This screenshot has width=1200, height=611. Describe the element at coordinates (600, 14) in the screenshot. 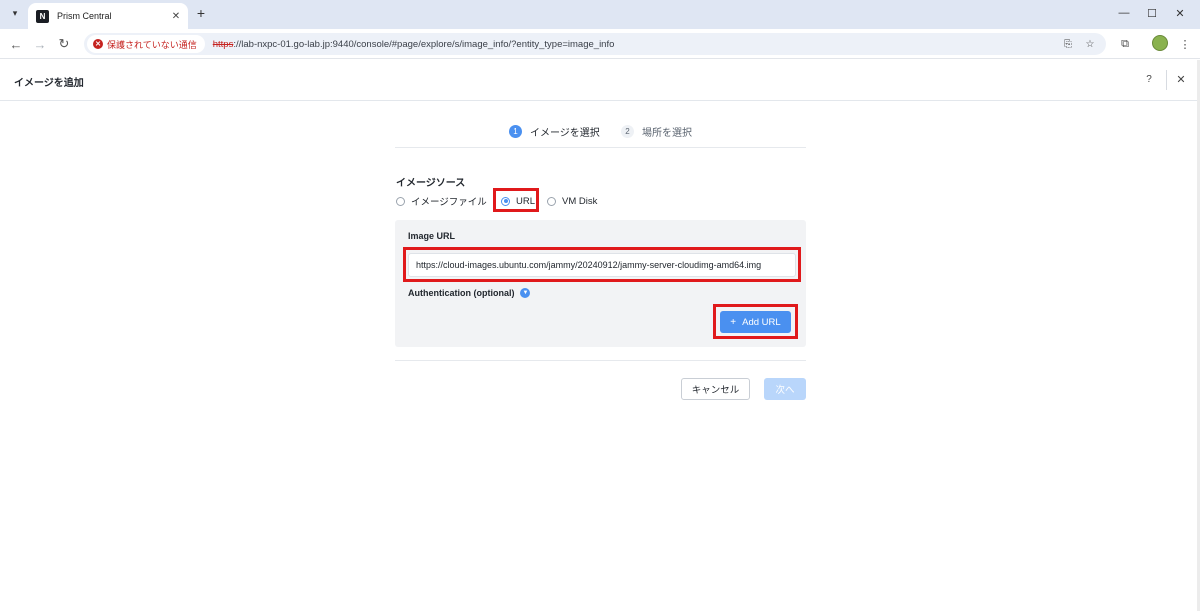

I see `browser-tab-bar: ▾ N Prism Central ✕ + — ☐ ✕` at that location.